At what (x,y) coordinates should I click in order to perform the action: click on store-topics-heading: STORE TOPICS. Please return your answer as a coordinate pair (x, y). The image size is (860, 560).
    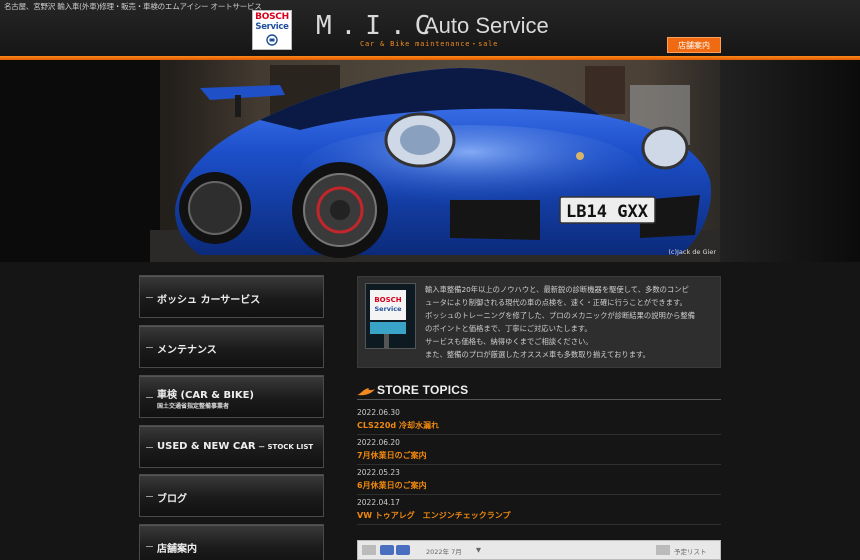
    Looking at the image, I should click on (539, 391).